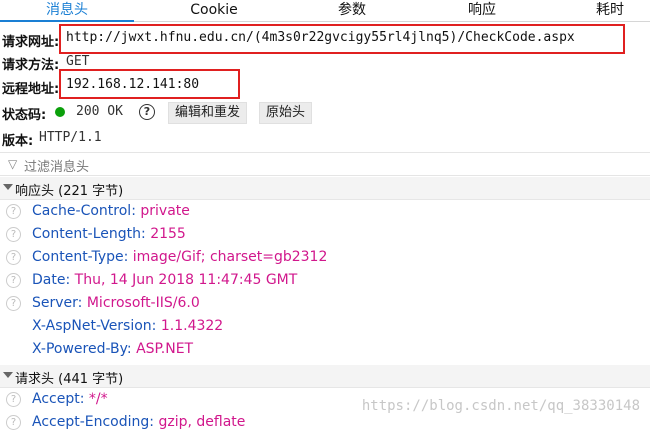 This screenshot has width=650, height=434. I want to click on filter-headers-bar: ▽ 过滤消息头, so click(325, 164).